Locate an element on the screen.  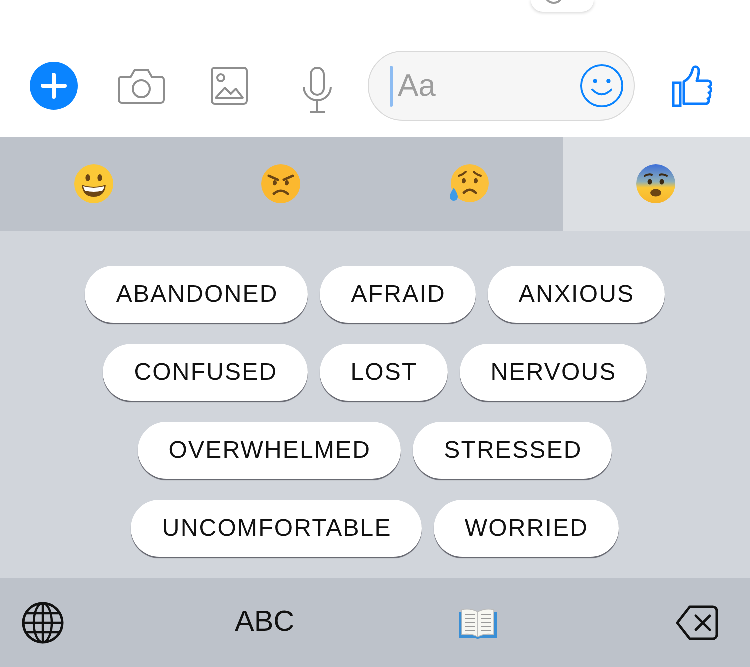
microphone-icon is located at coordinates (317, 90).